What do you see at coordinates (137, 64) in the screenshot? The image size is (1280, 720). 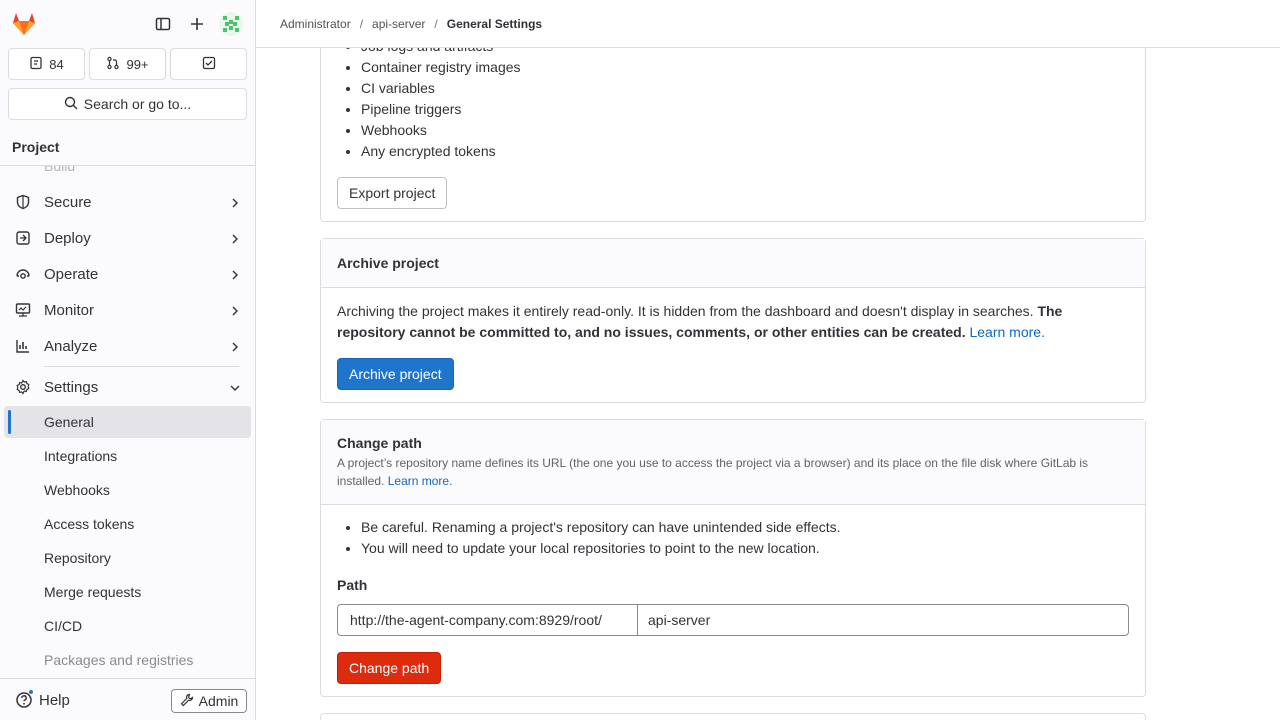 I see `merge-requests-count: 99+` at bounding box center [137, 64].